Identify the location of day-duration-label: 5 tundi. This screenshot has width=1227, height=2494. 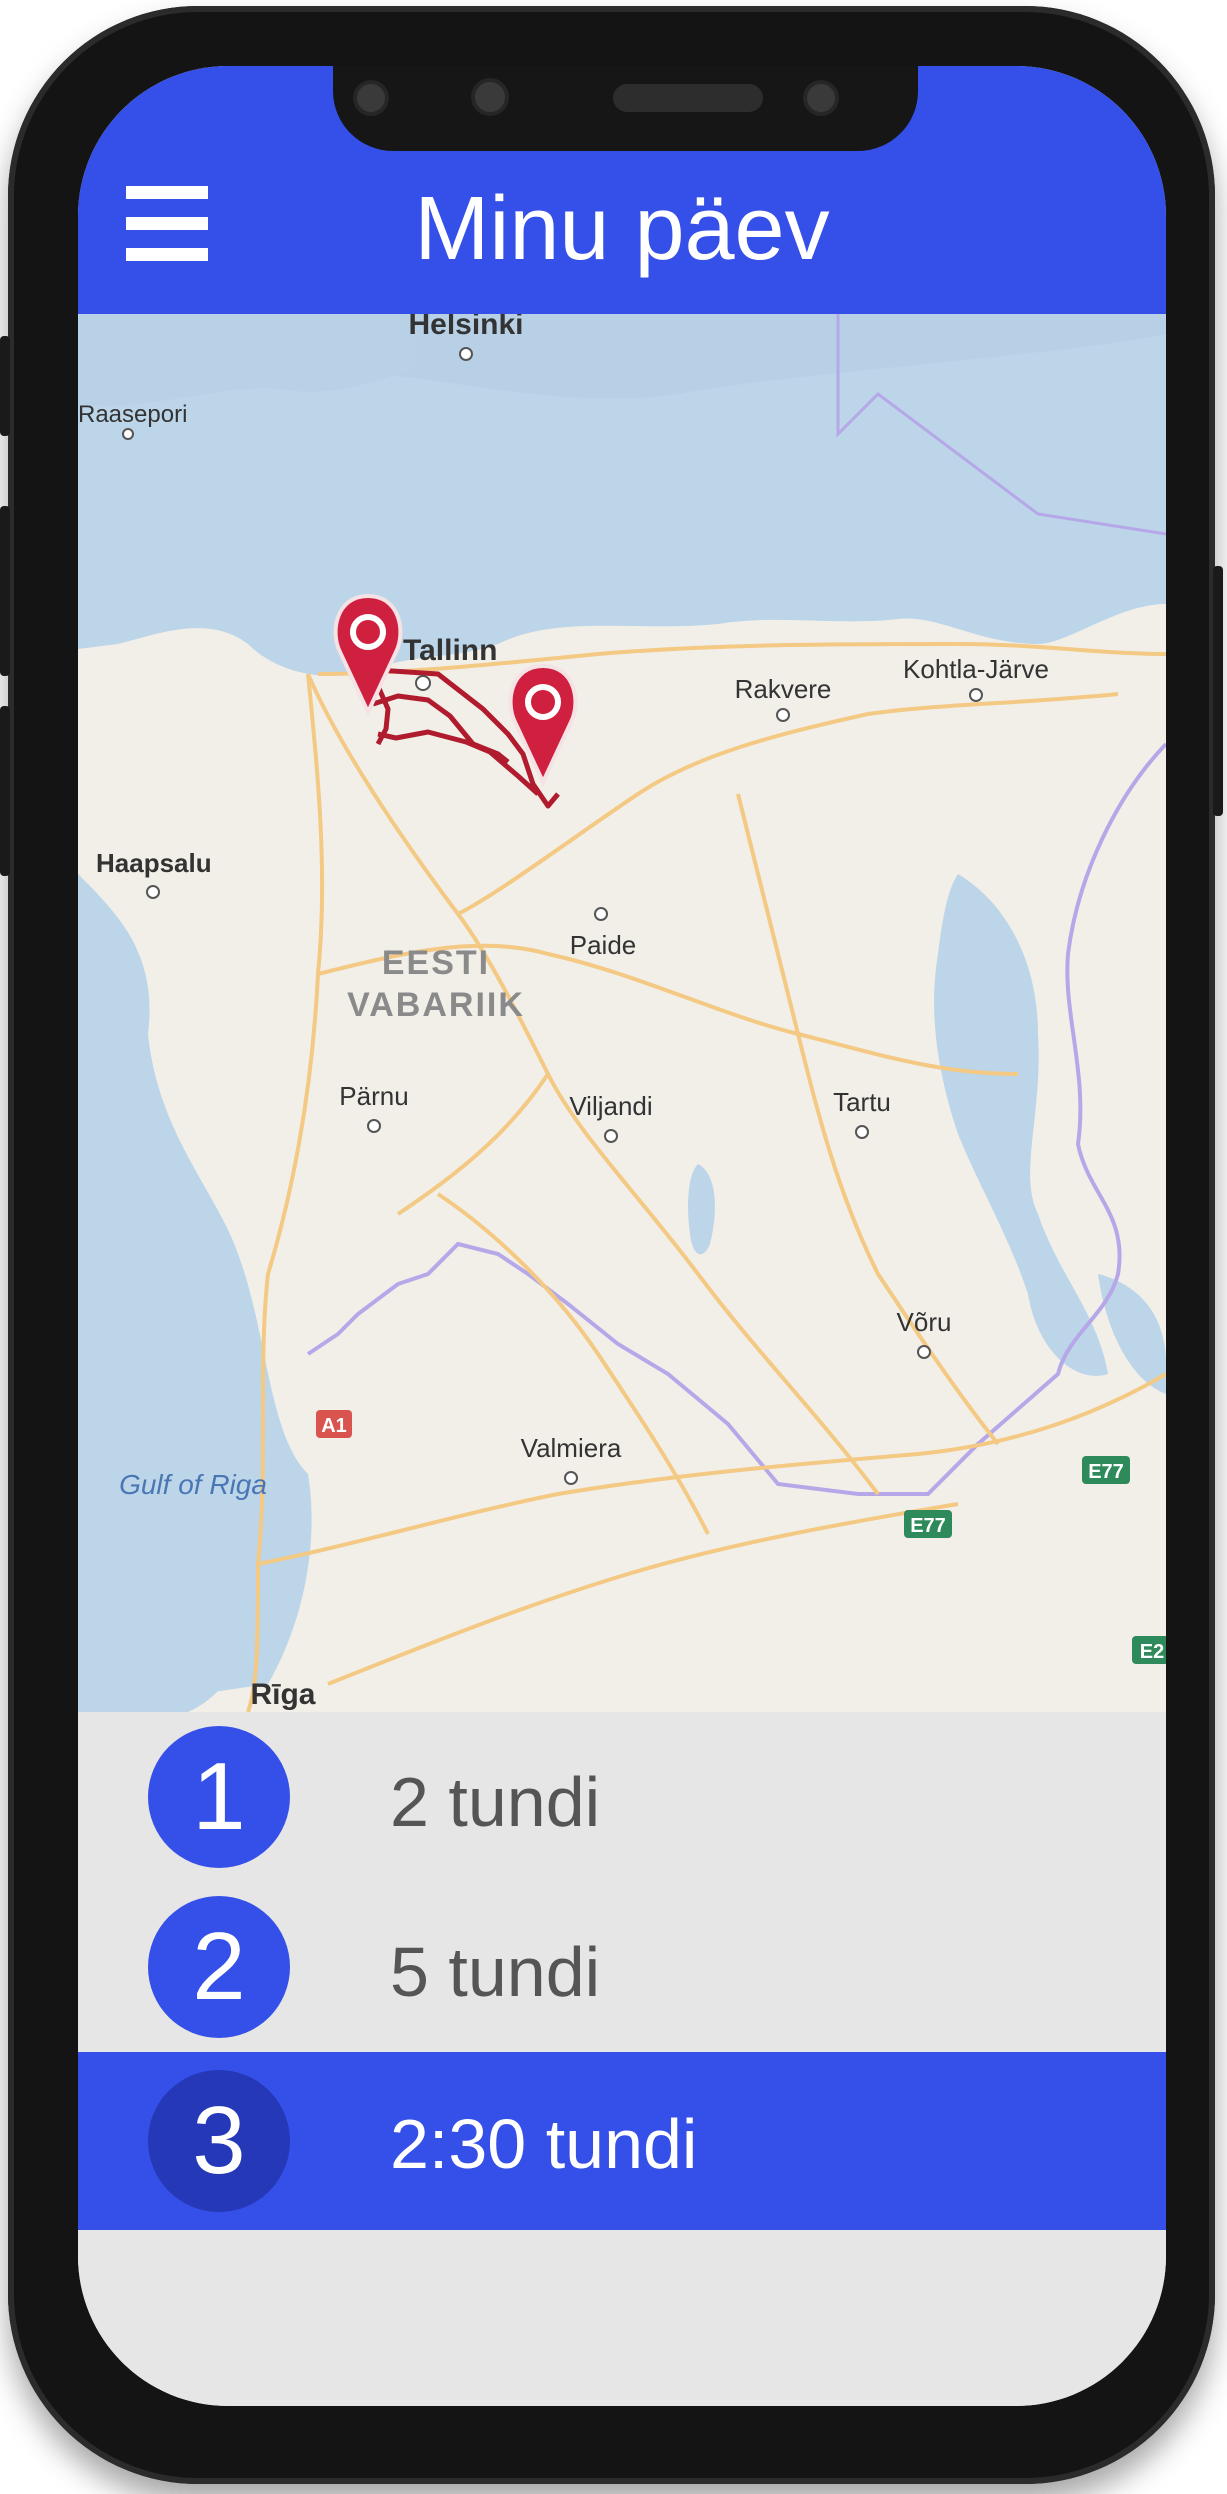
(495, 1972).